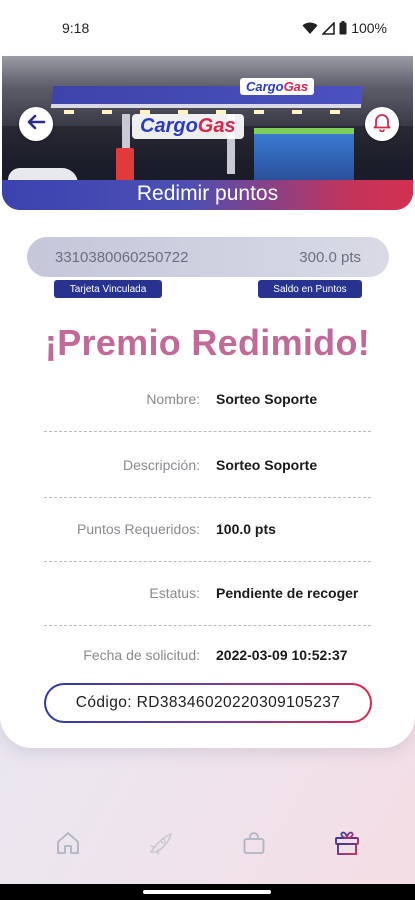 This screenshot has height=900, width=415. I want to click on home-icon, so click(68, 845).